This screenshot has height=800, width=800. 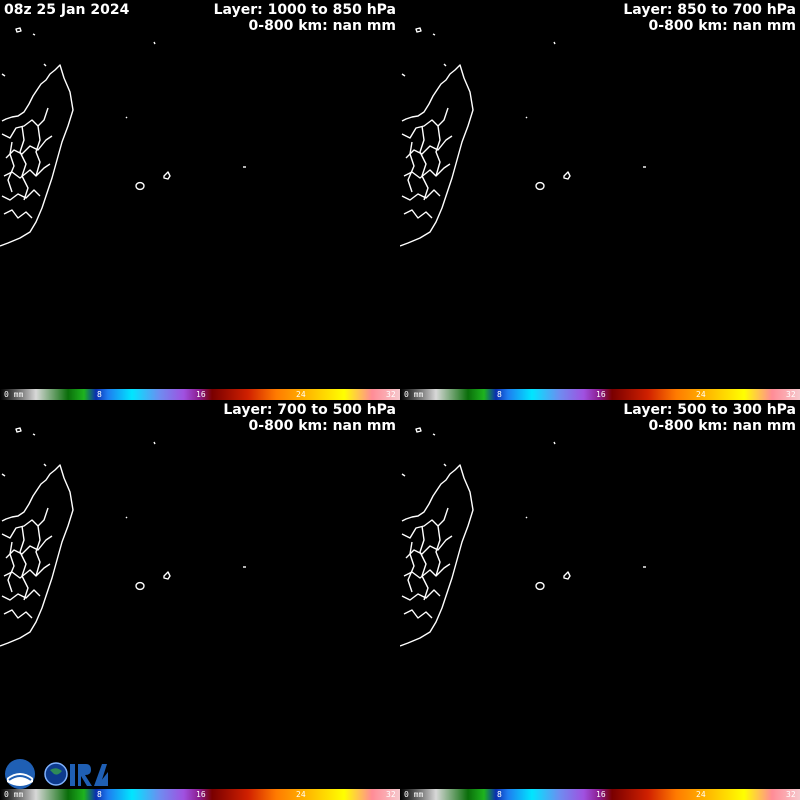 I want to click on noaa-logo, so click(x=20, y=774).